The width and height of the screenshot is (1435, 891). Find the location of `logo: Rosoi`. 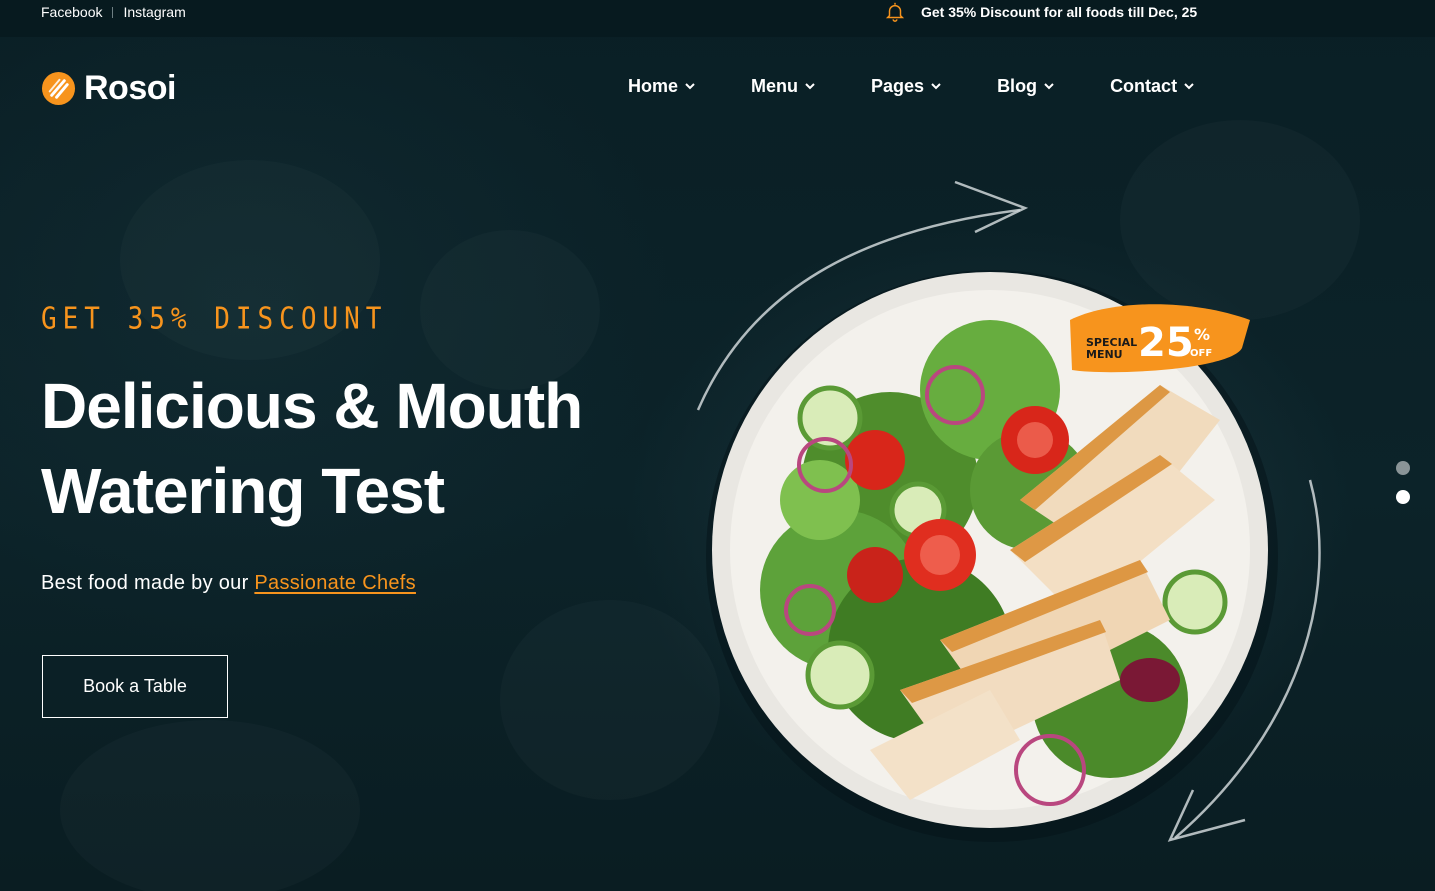

logo: Rosoi is located at coordinates (108, 88).